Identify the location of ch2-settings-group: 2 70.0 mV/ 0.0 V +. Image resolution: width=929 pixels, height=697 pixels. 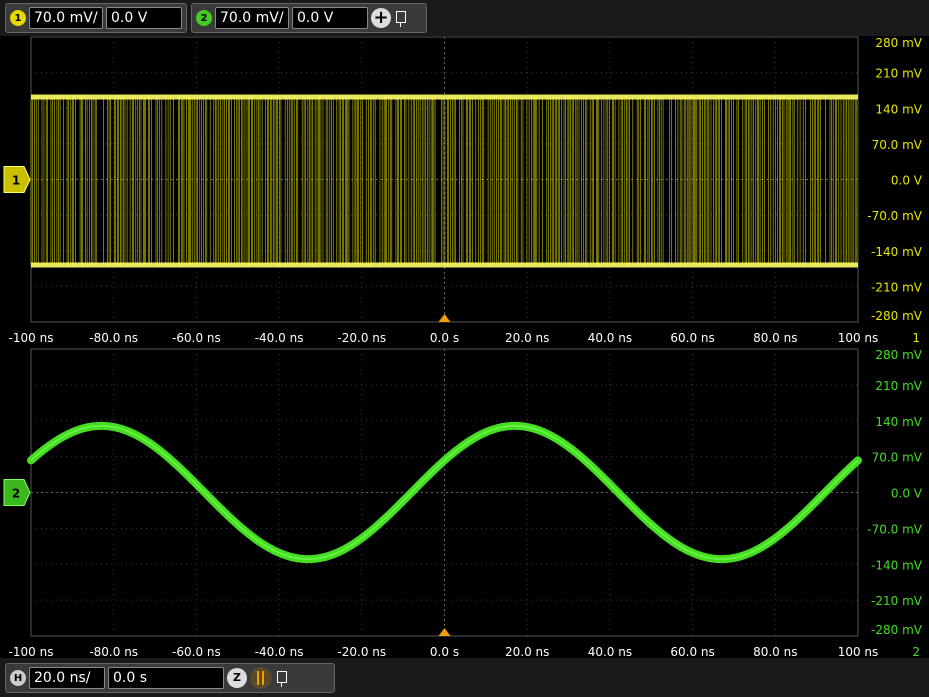
(309, 18).